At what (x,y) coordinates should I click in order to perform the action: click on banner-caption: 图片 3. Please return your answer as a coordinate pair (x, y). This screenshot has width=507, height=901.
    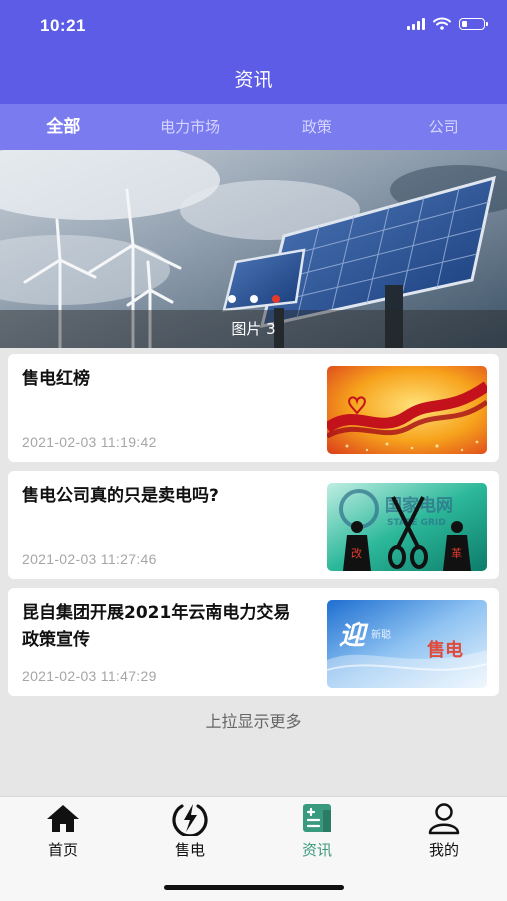
    Looking at the image, I should click on (253, 329).